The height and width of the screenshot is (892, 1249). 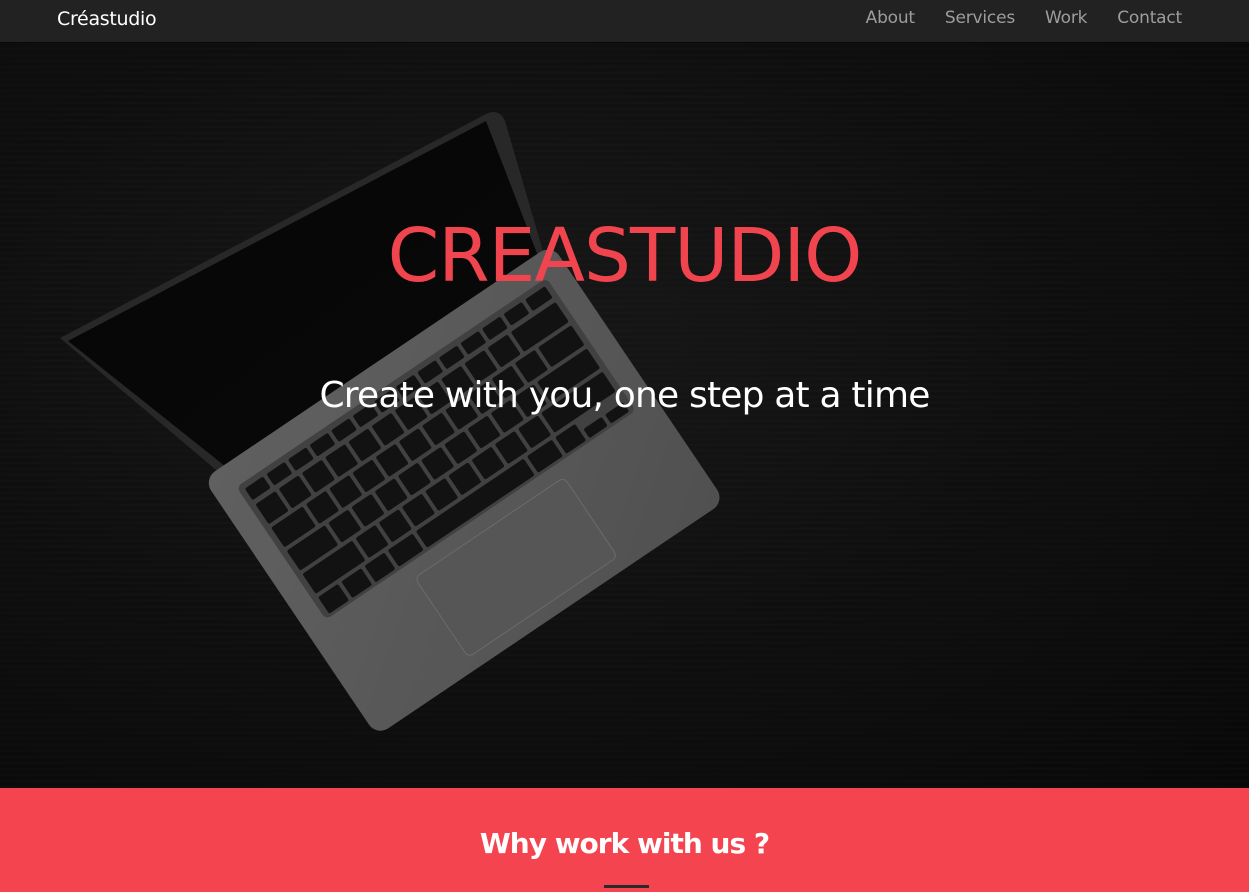 What do you see at coordinates (624, 21) in the screenshot?
I see `top-navbar: Créastudio About Services Work Contact` at bounding box center [624, 21].